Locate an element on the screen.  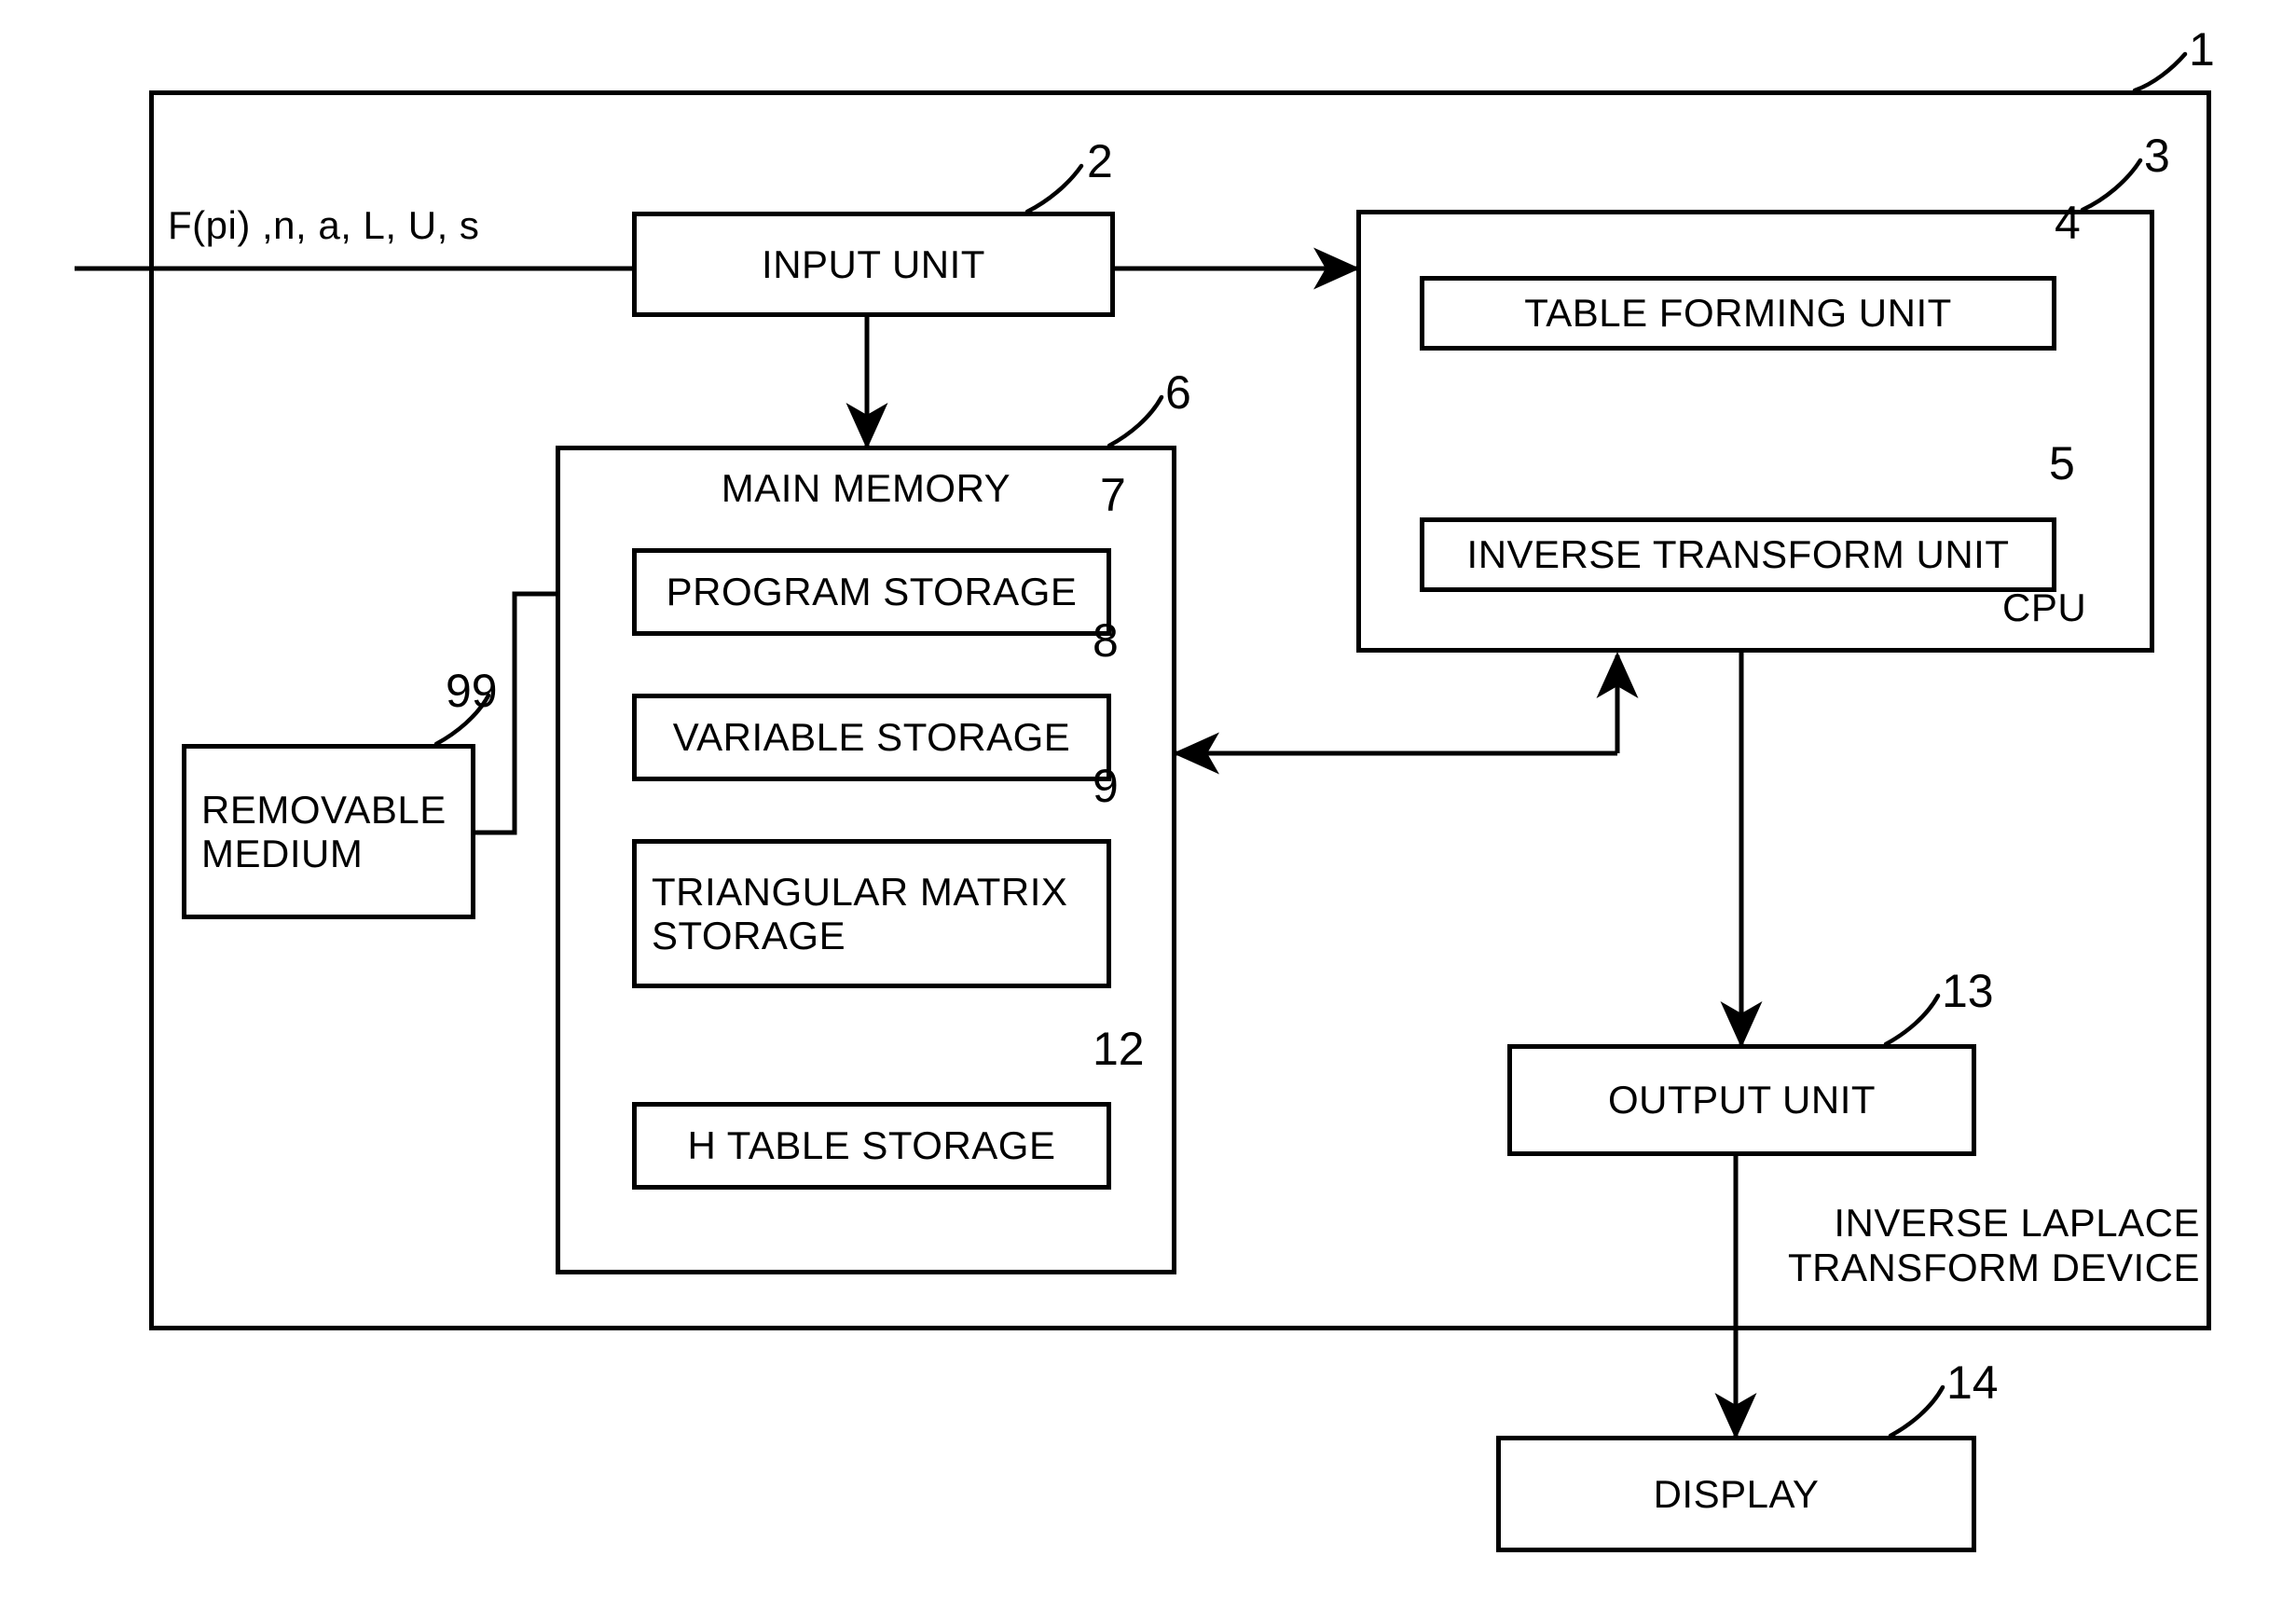
output-unit-block: OUTPUT UNIT is located at coordinates (1741, 1100).